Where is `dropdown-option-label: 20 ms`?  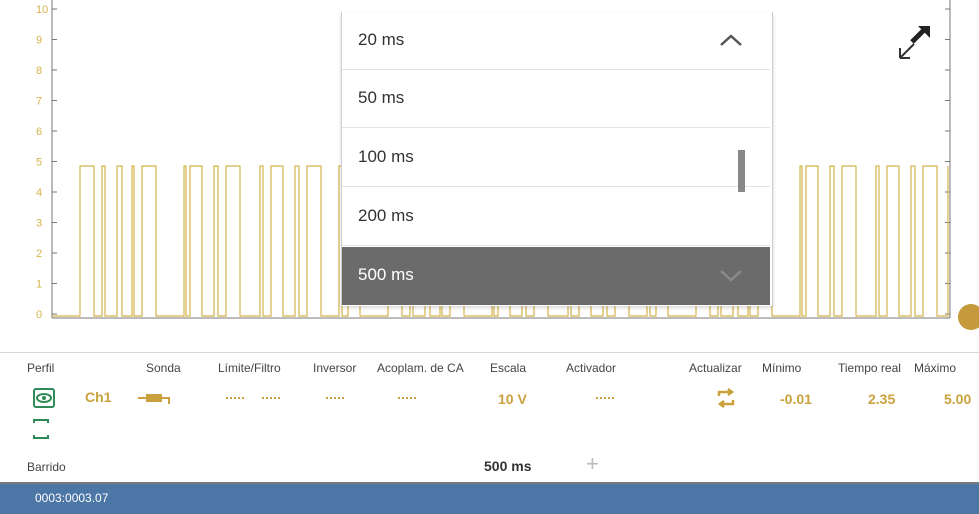 dropdown-option-label: 20 ms is located at coordinates (381, 39).